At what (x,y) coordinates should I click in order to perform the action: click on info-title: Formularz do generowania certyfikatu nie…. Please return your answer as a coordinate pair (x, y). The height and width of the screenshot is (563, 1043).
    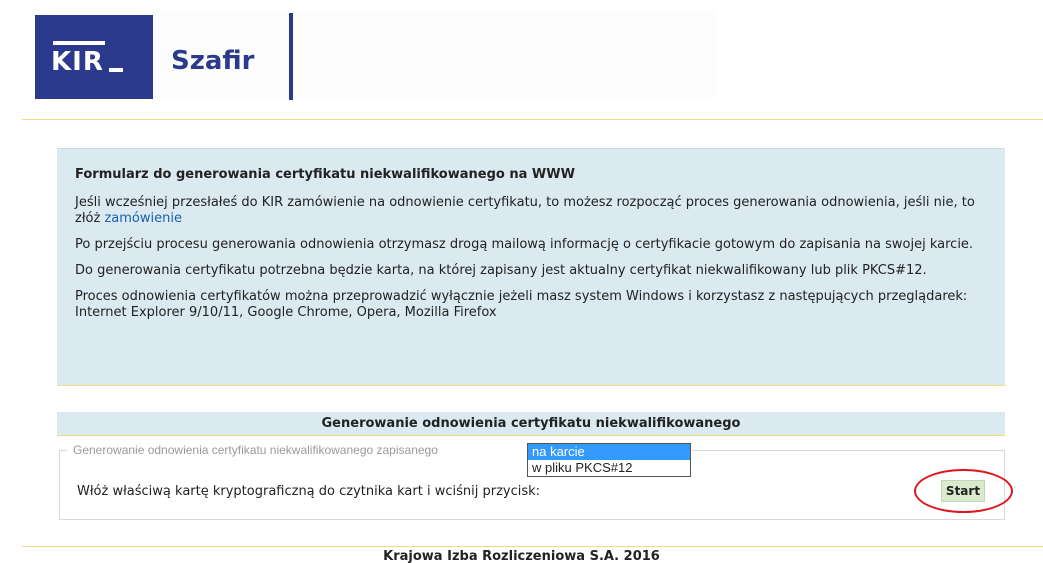
    Looking at the image, I should click on (325, 174).